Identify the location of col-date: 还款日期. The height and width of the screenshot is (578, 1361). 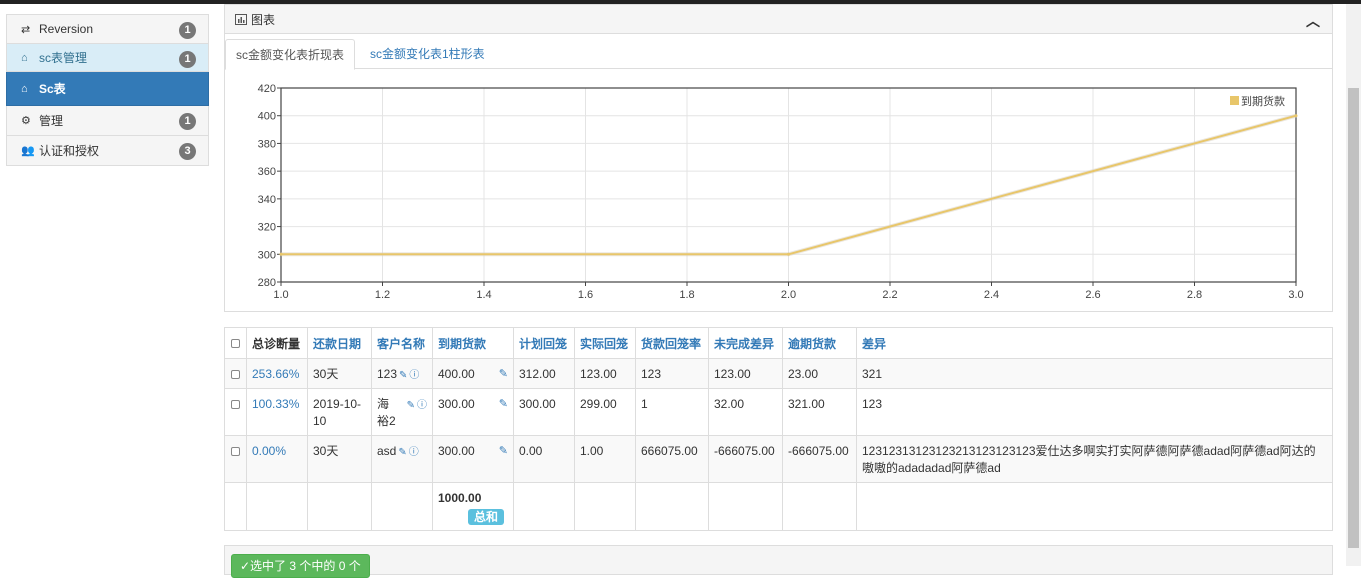
(339, 343).